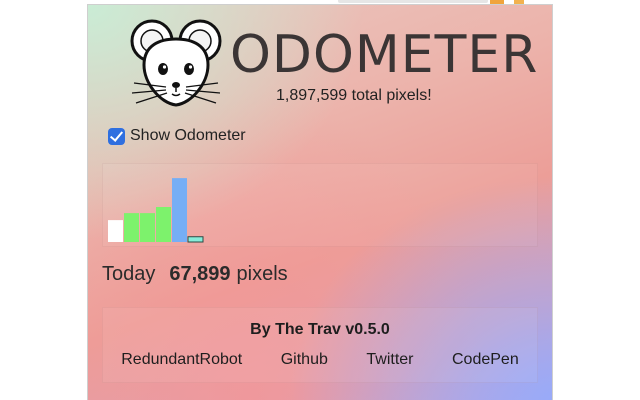 The image size is (640, 400). I want to click on address-bar-edge, so click(413, 1).